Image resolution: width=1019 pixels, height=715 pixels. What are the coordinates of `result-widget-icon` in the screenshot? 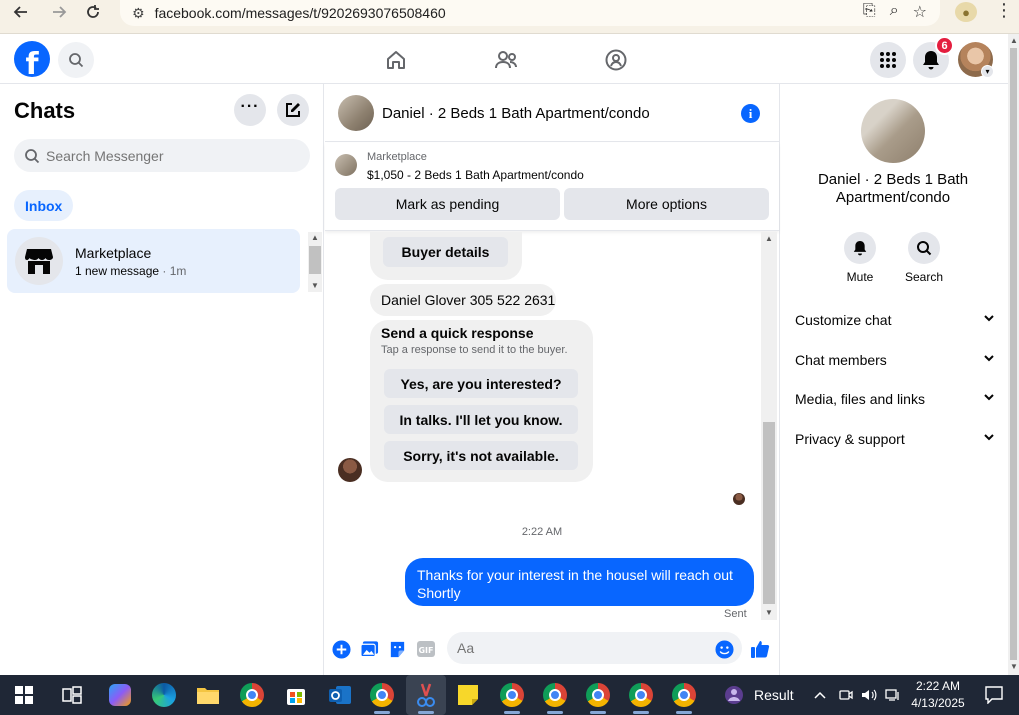 It's located at (734, 695).